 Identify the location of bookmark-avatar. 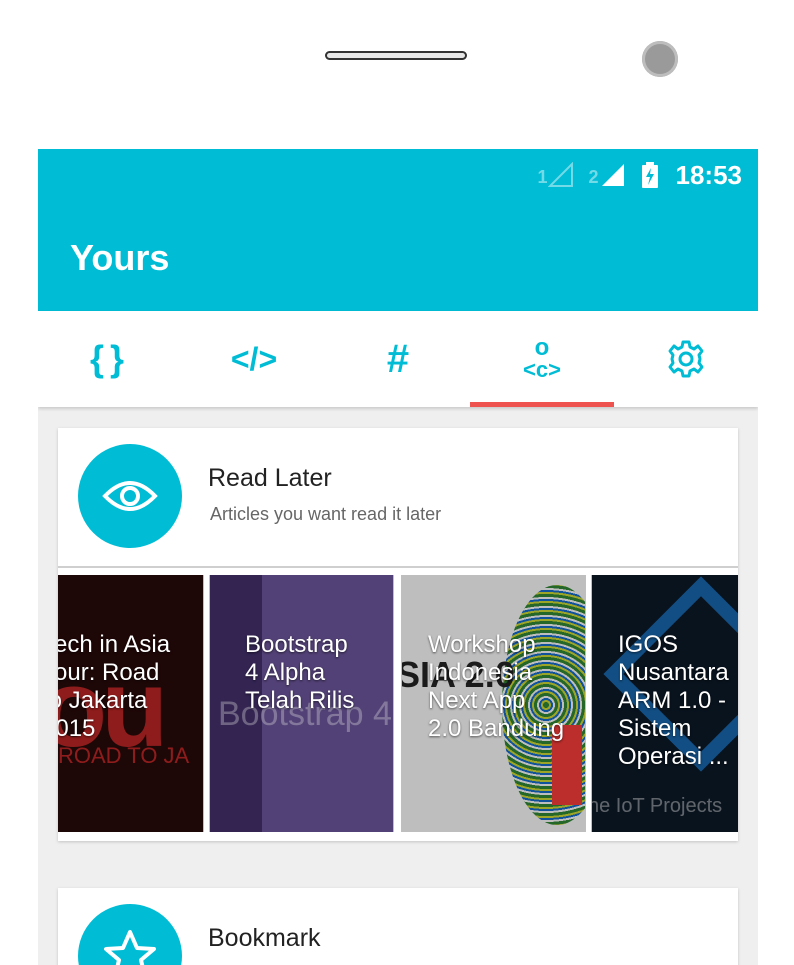
(130, 934).